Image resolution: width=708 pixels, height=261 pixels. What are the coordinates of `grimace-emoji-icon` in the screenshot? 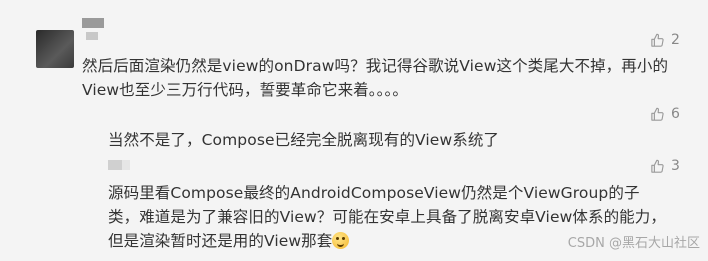 It's located at (341, 240).